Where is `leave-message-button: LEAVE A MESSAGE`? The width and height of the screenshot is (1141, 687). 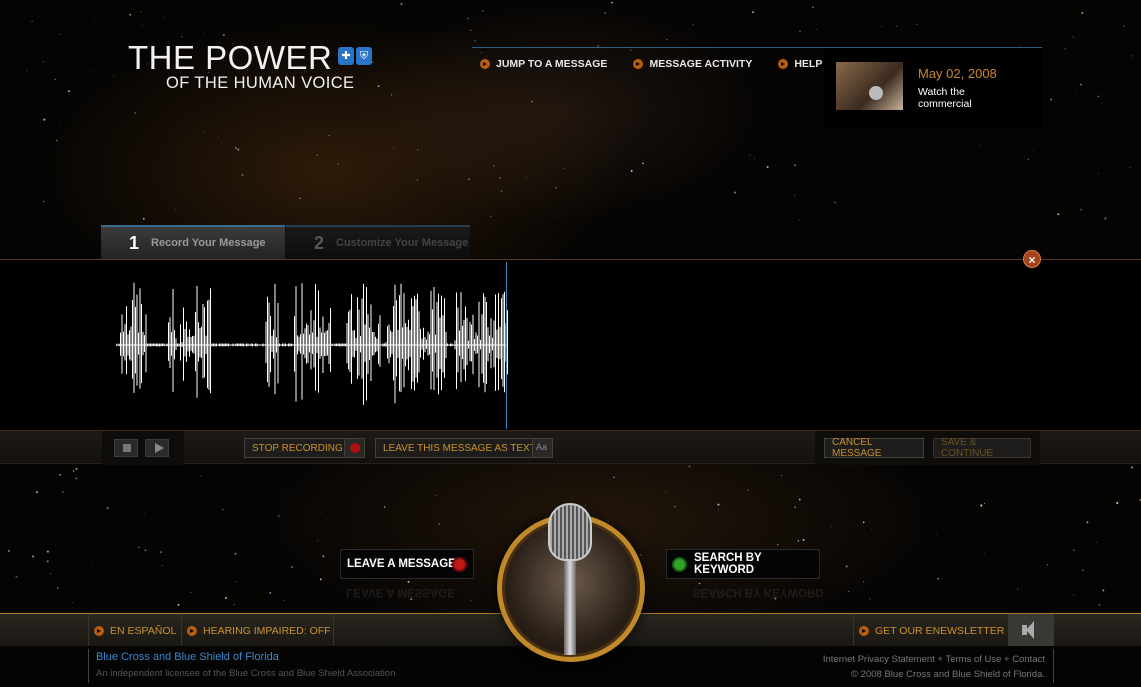
leave-message-button: LEAVE A MESSAGE is located at coordinates (407, 564).